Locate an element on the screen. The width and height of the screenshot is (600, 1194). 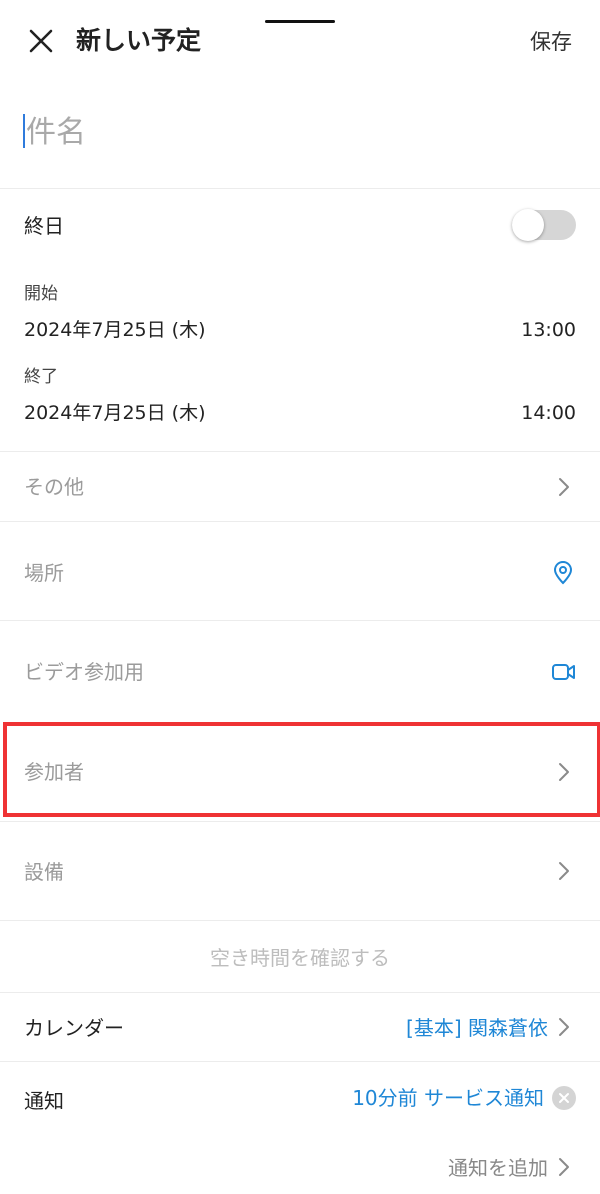
check-availability-button: 空き時間を確認する is located at coordinates (300, 958).